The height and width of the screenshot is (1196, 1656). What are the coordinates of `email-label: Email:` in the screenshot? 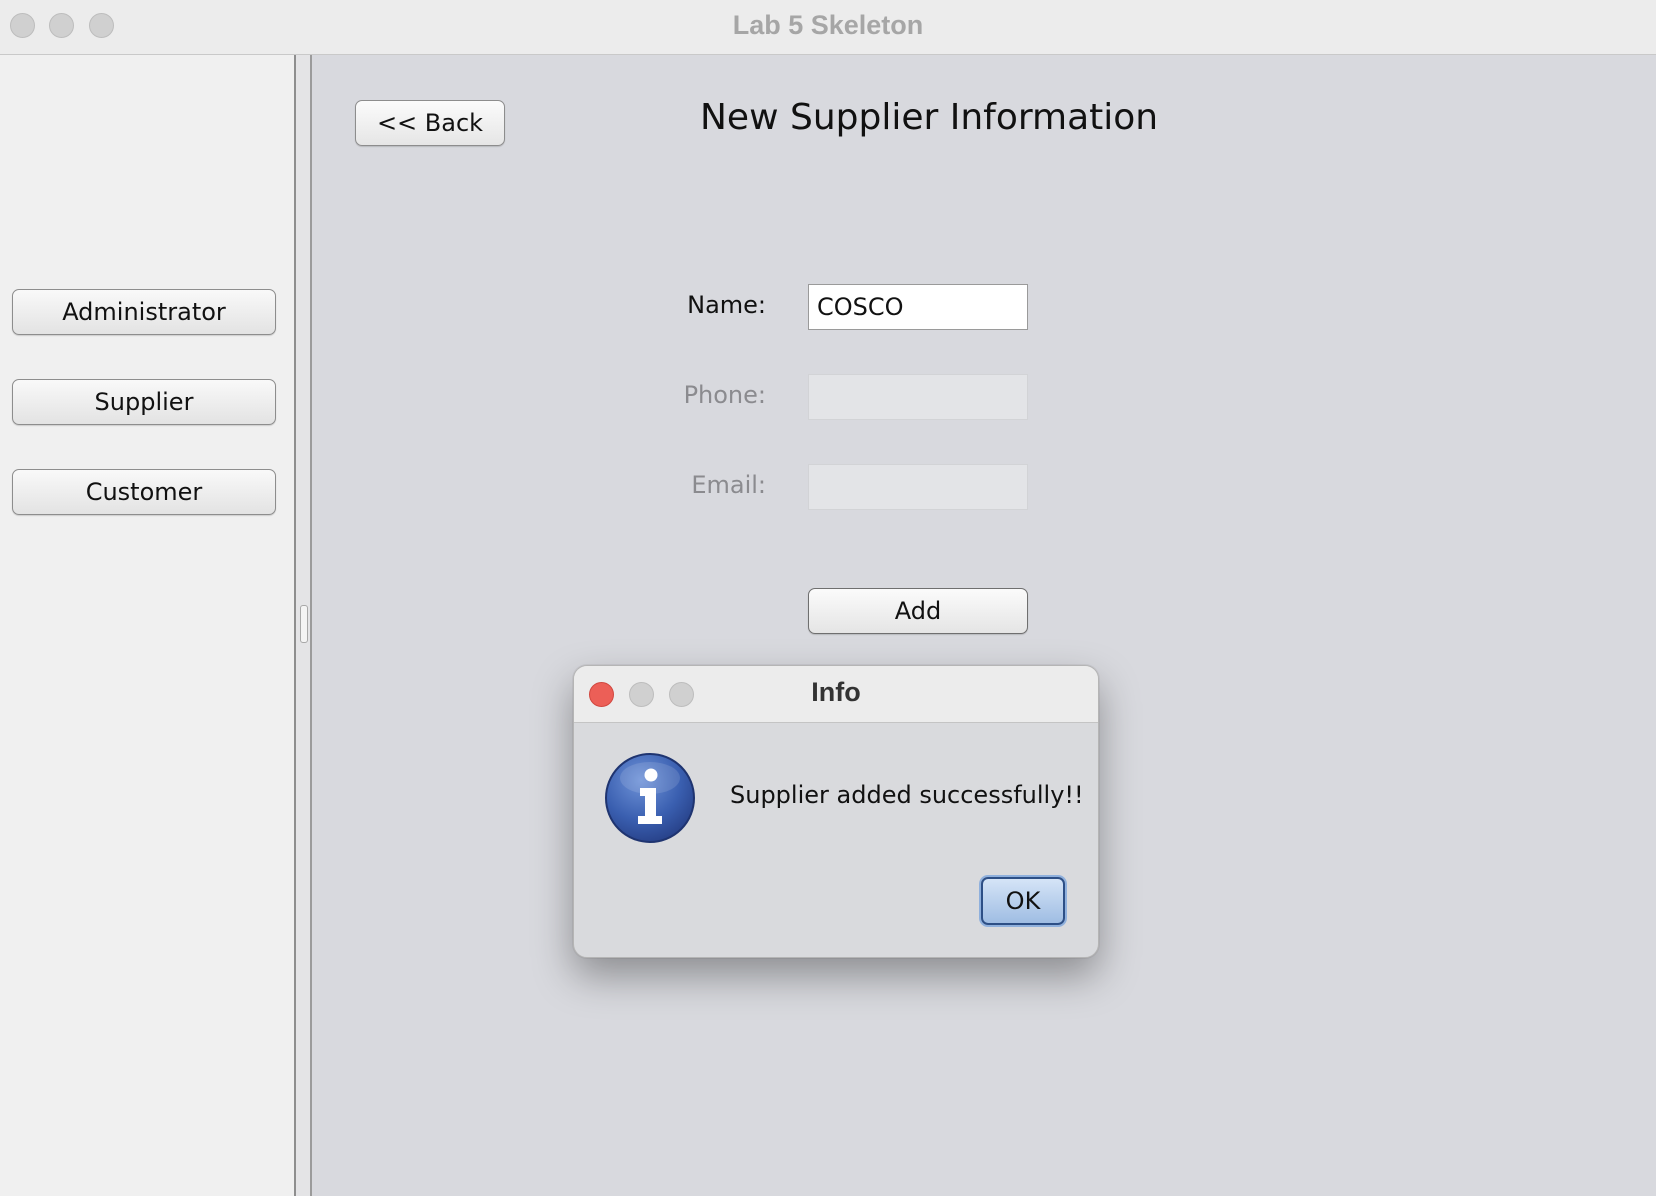 It's located at (728, 485).